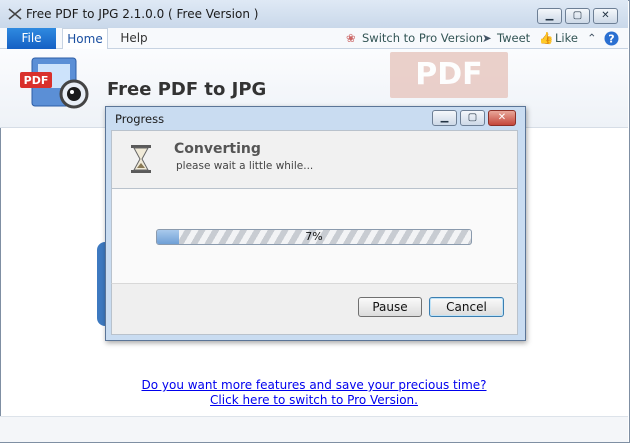  I want to click on tab-file: File, so click(31, 38).